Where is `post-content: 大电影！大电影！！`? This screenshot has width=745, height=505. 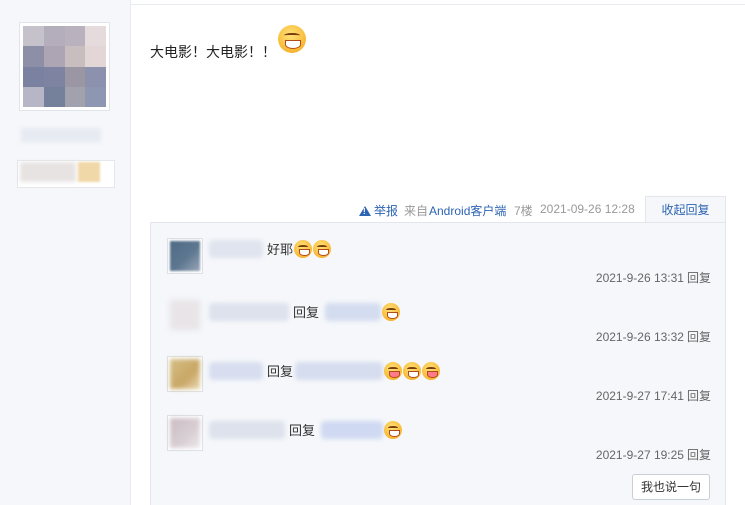 post-content: 大电影！大电影！！ is located at coordinates (213, 52).